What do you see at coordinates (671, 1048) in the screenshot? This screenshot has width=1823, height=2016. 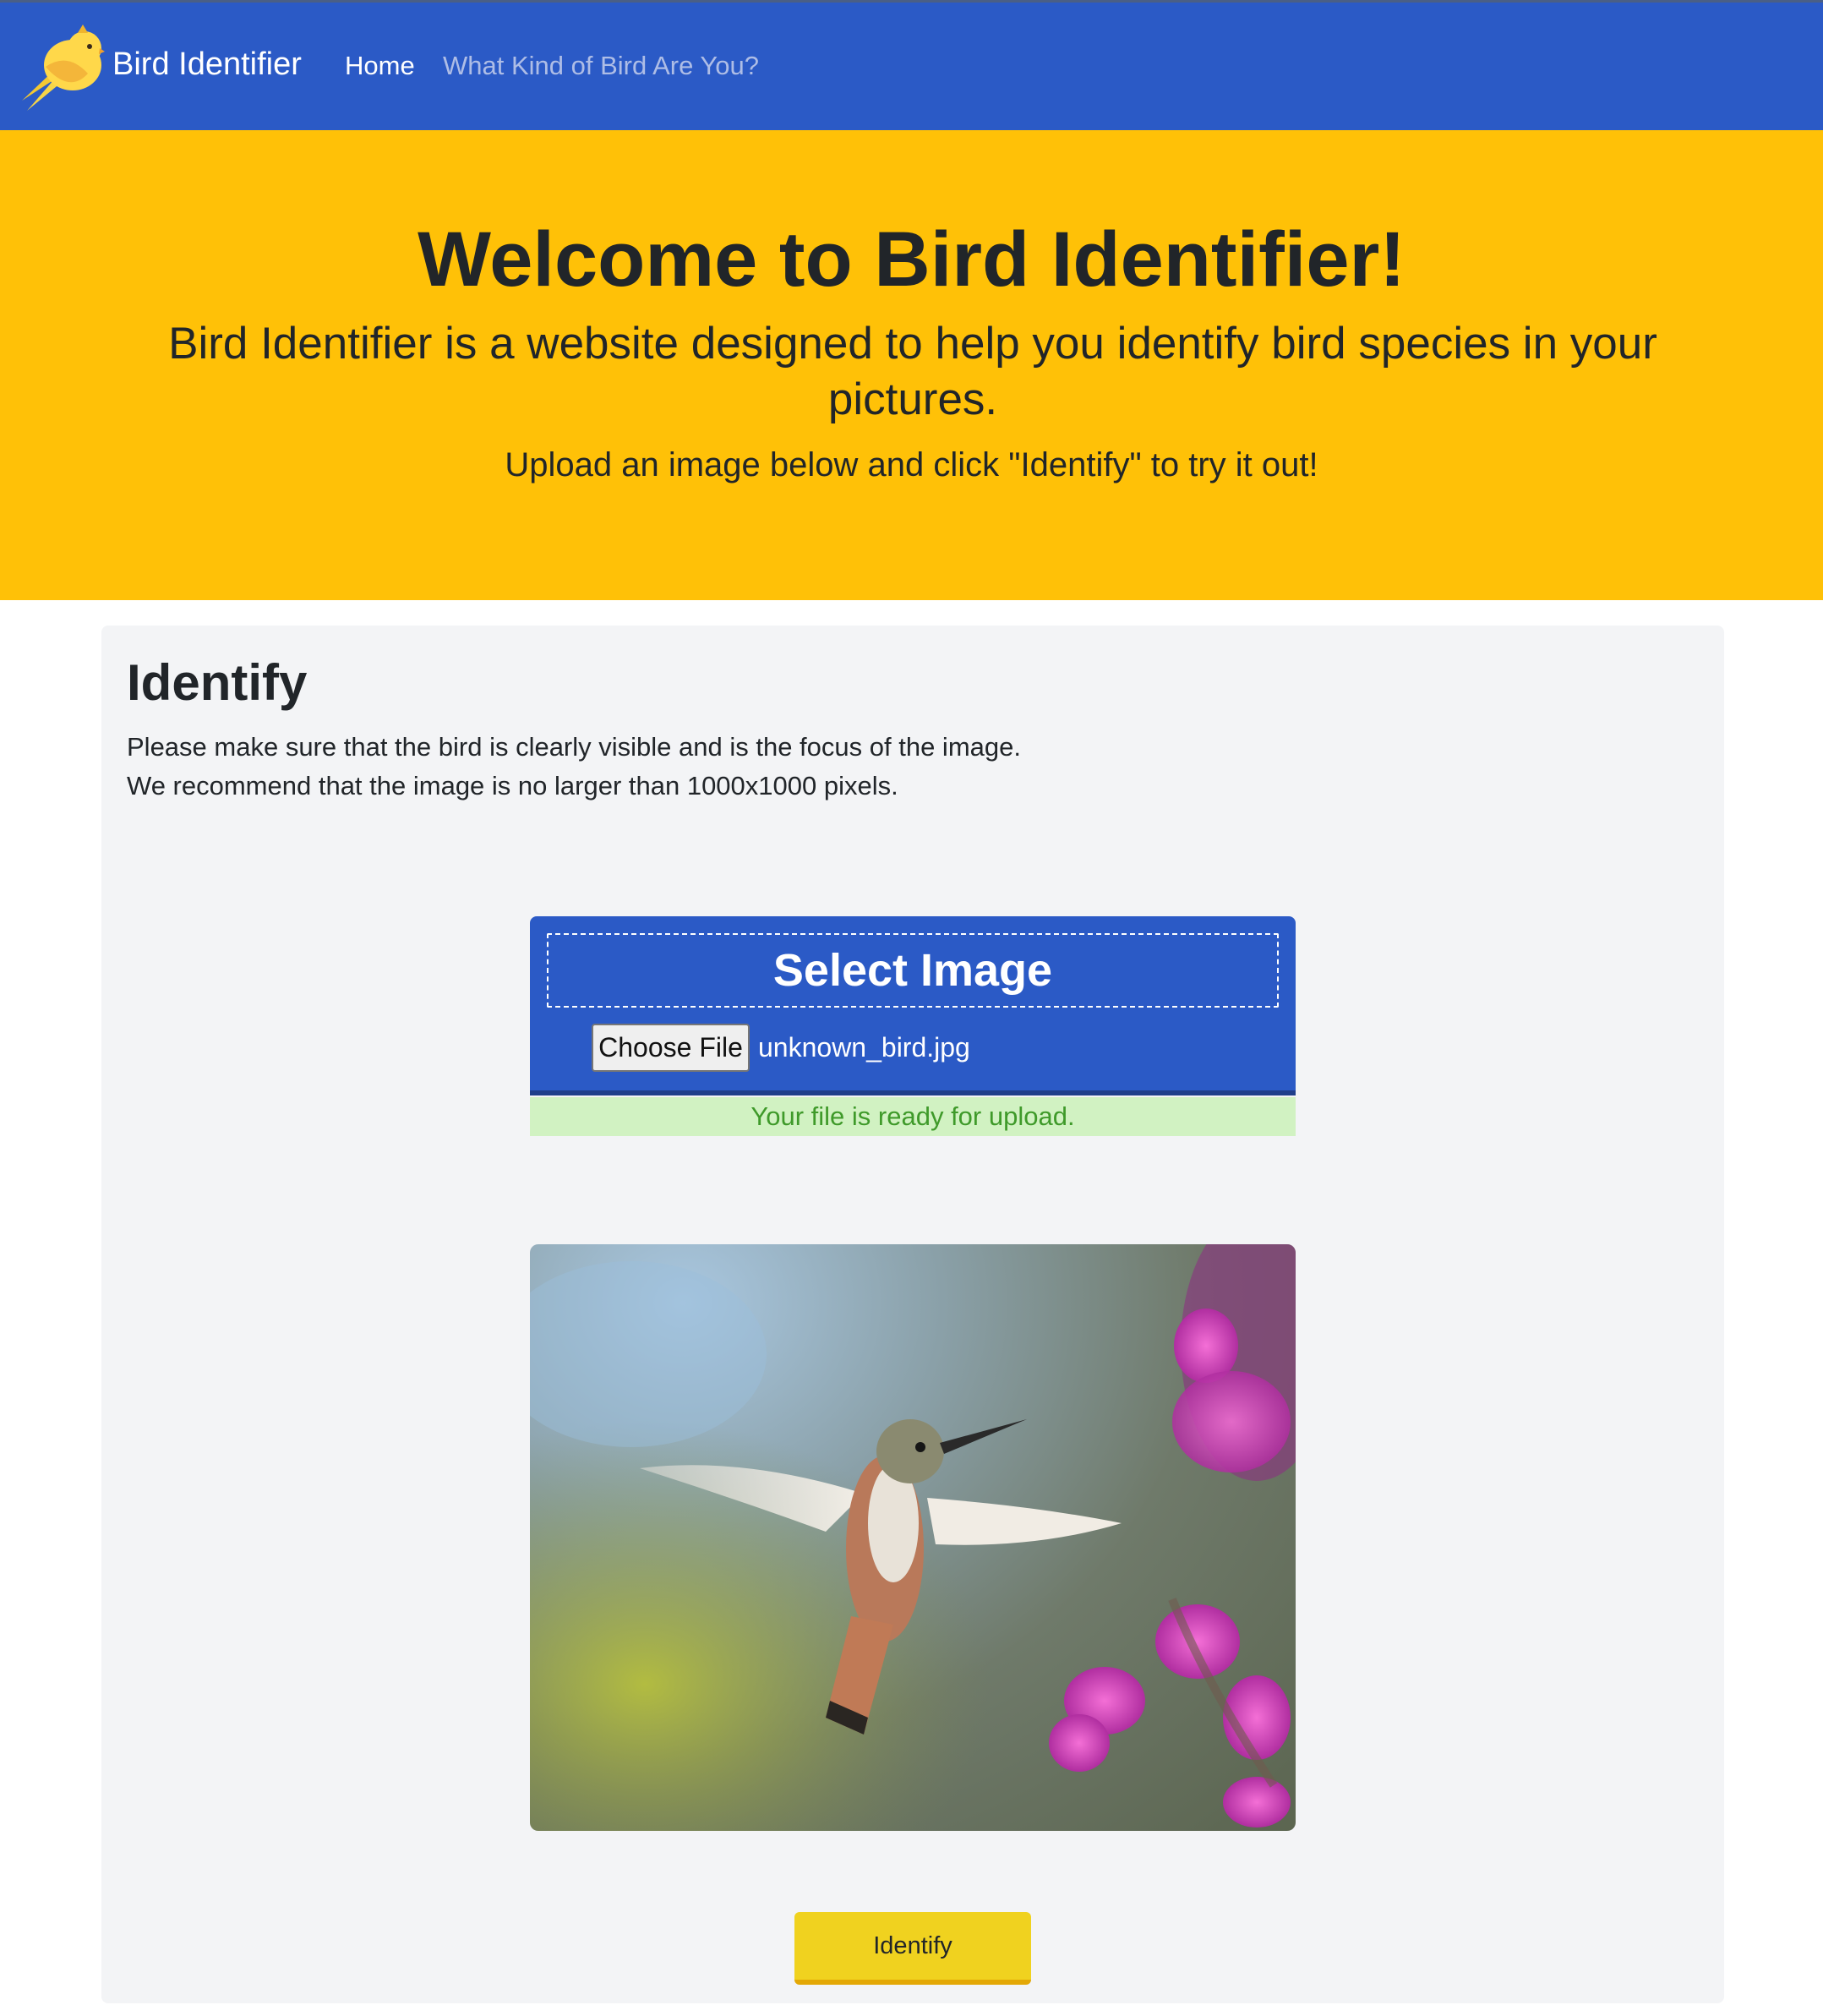 I see `choose-file-button: Choose File` at bounding box center [671, 1048].